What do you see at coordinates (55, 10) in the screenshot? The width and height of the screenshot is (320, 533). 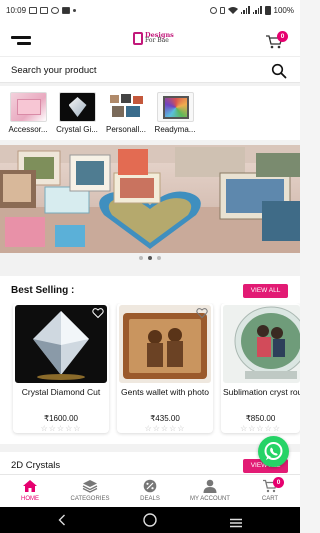 I see `notification-icon` at bounding box center [55, 10].